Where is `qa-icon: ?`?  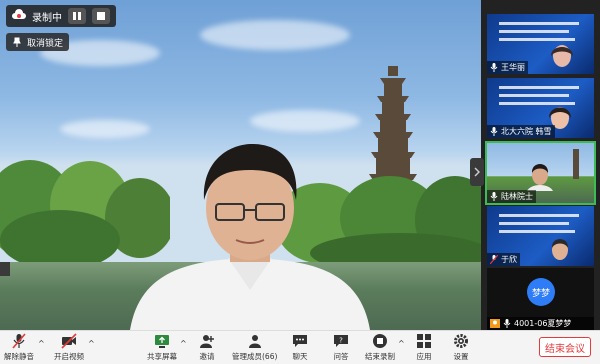 qa-icon: ? is located at coordinates (341, 341).